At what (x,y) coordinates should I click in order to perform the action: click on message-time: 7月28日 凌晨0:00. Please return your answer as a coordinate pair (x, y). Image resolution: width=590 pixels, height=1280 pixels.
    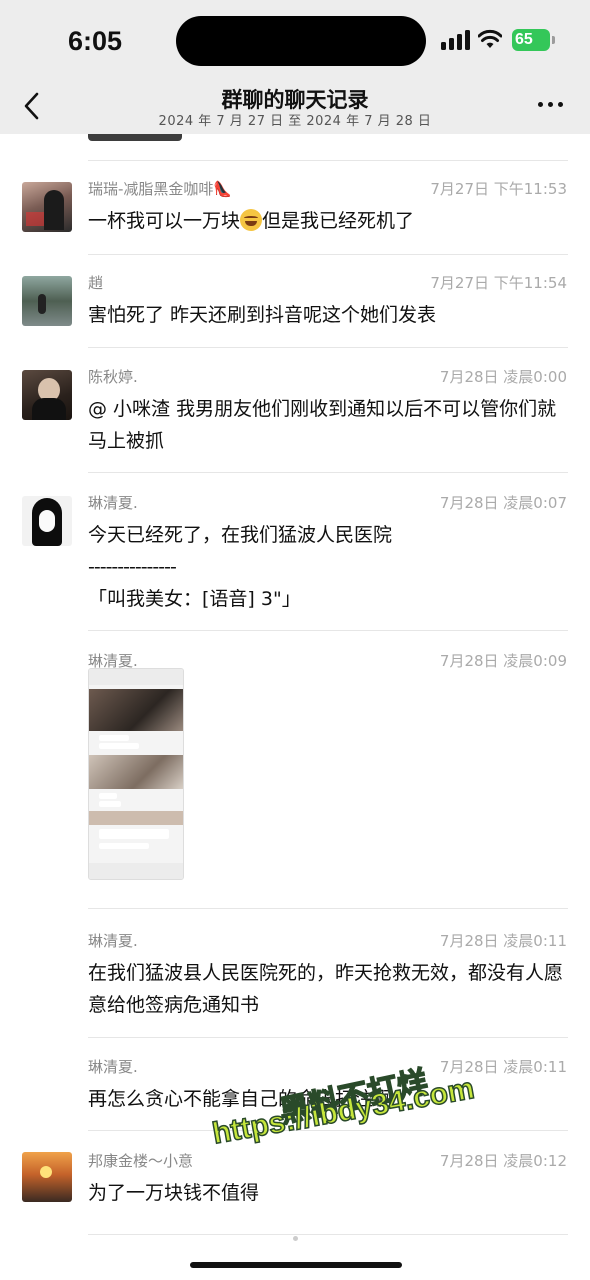
    Looking at the image, I should click on (503, 377).